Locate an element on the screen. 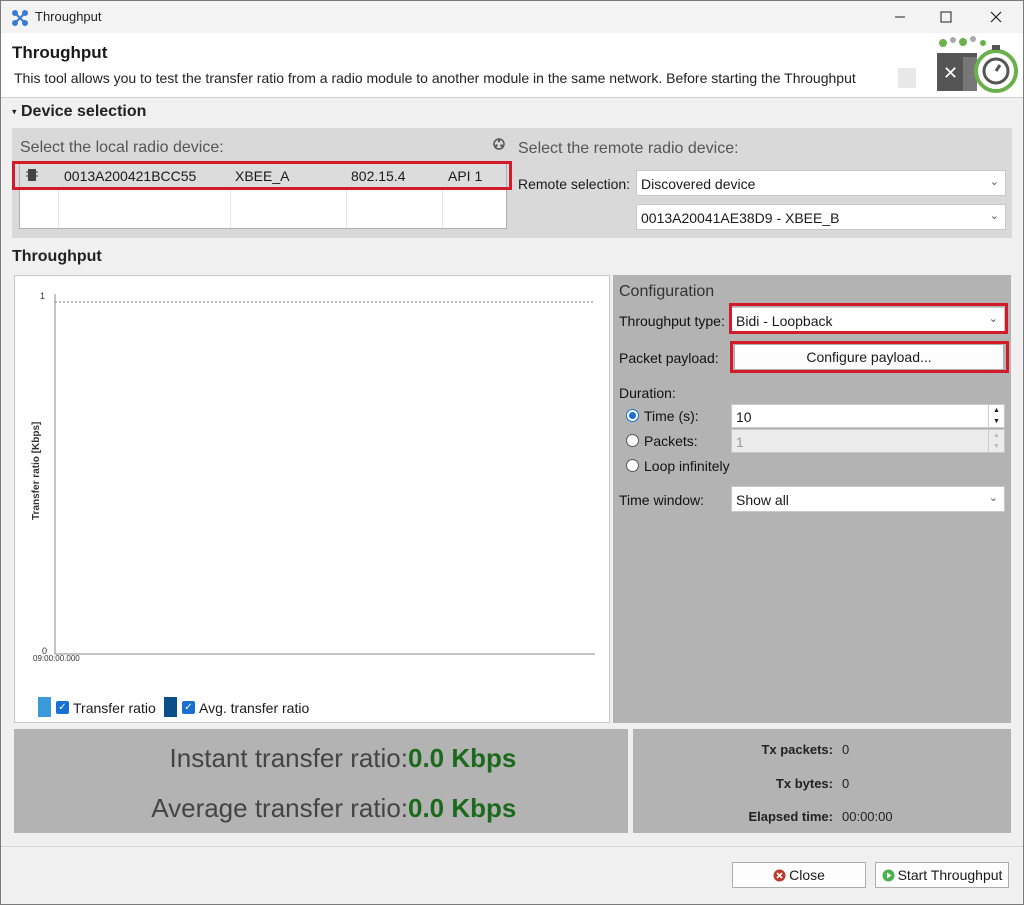 The width and height of the screenshot is (1024, 905). device-selection-heading: ▾ Device selection is located at coordinates (79, 112).